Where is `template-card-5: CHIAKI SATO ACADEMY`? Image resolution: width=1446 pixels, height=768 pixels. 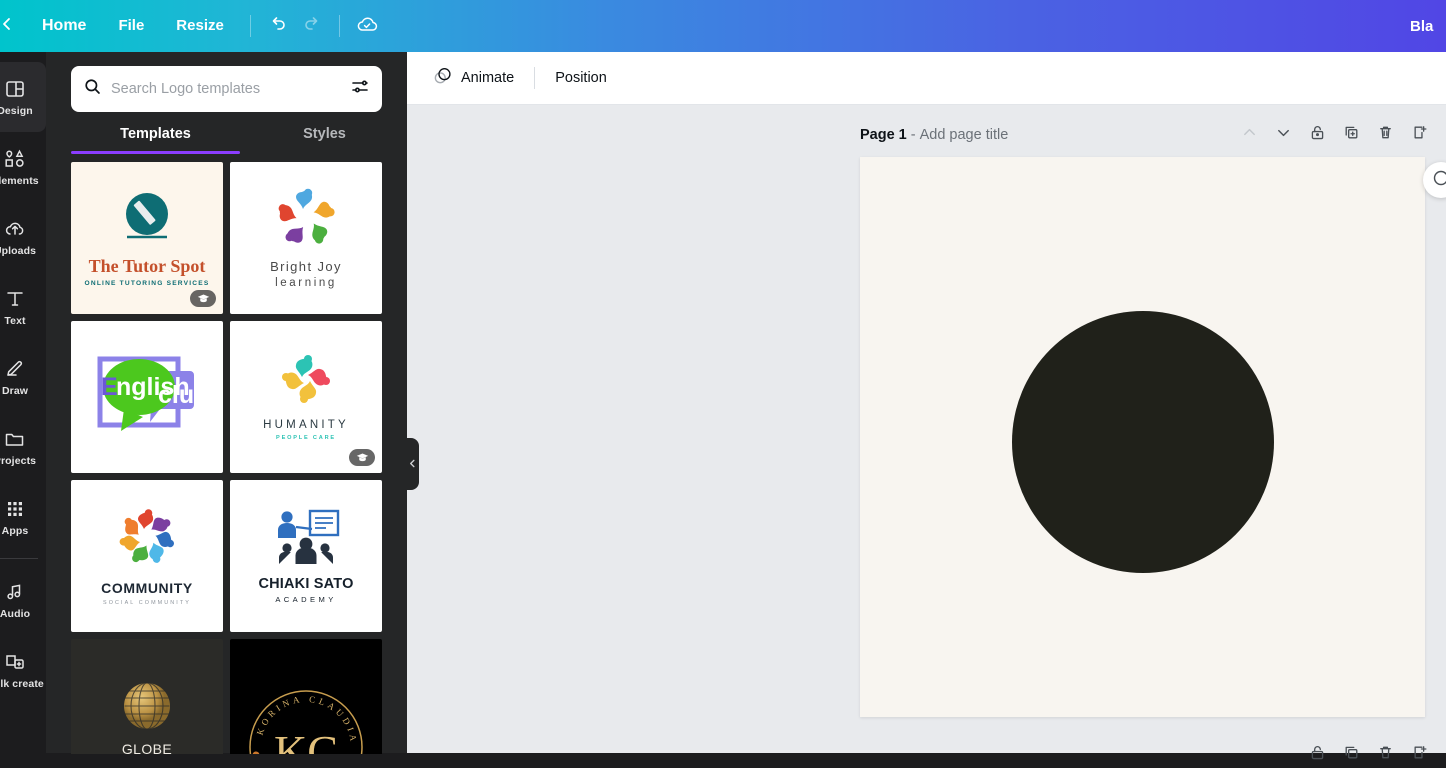 template-card-5: CHIAKI SATO ACADEMY is located at coordinates (306, 556).